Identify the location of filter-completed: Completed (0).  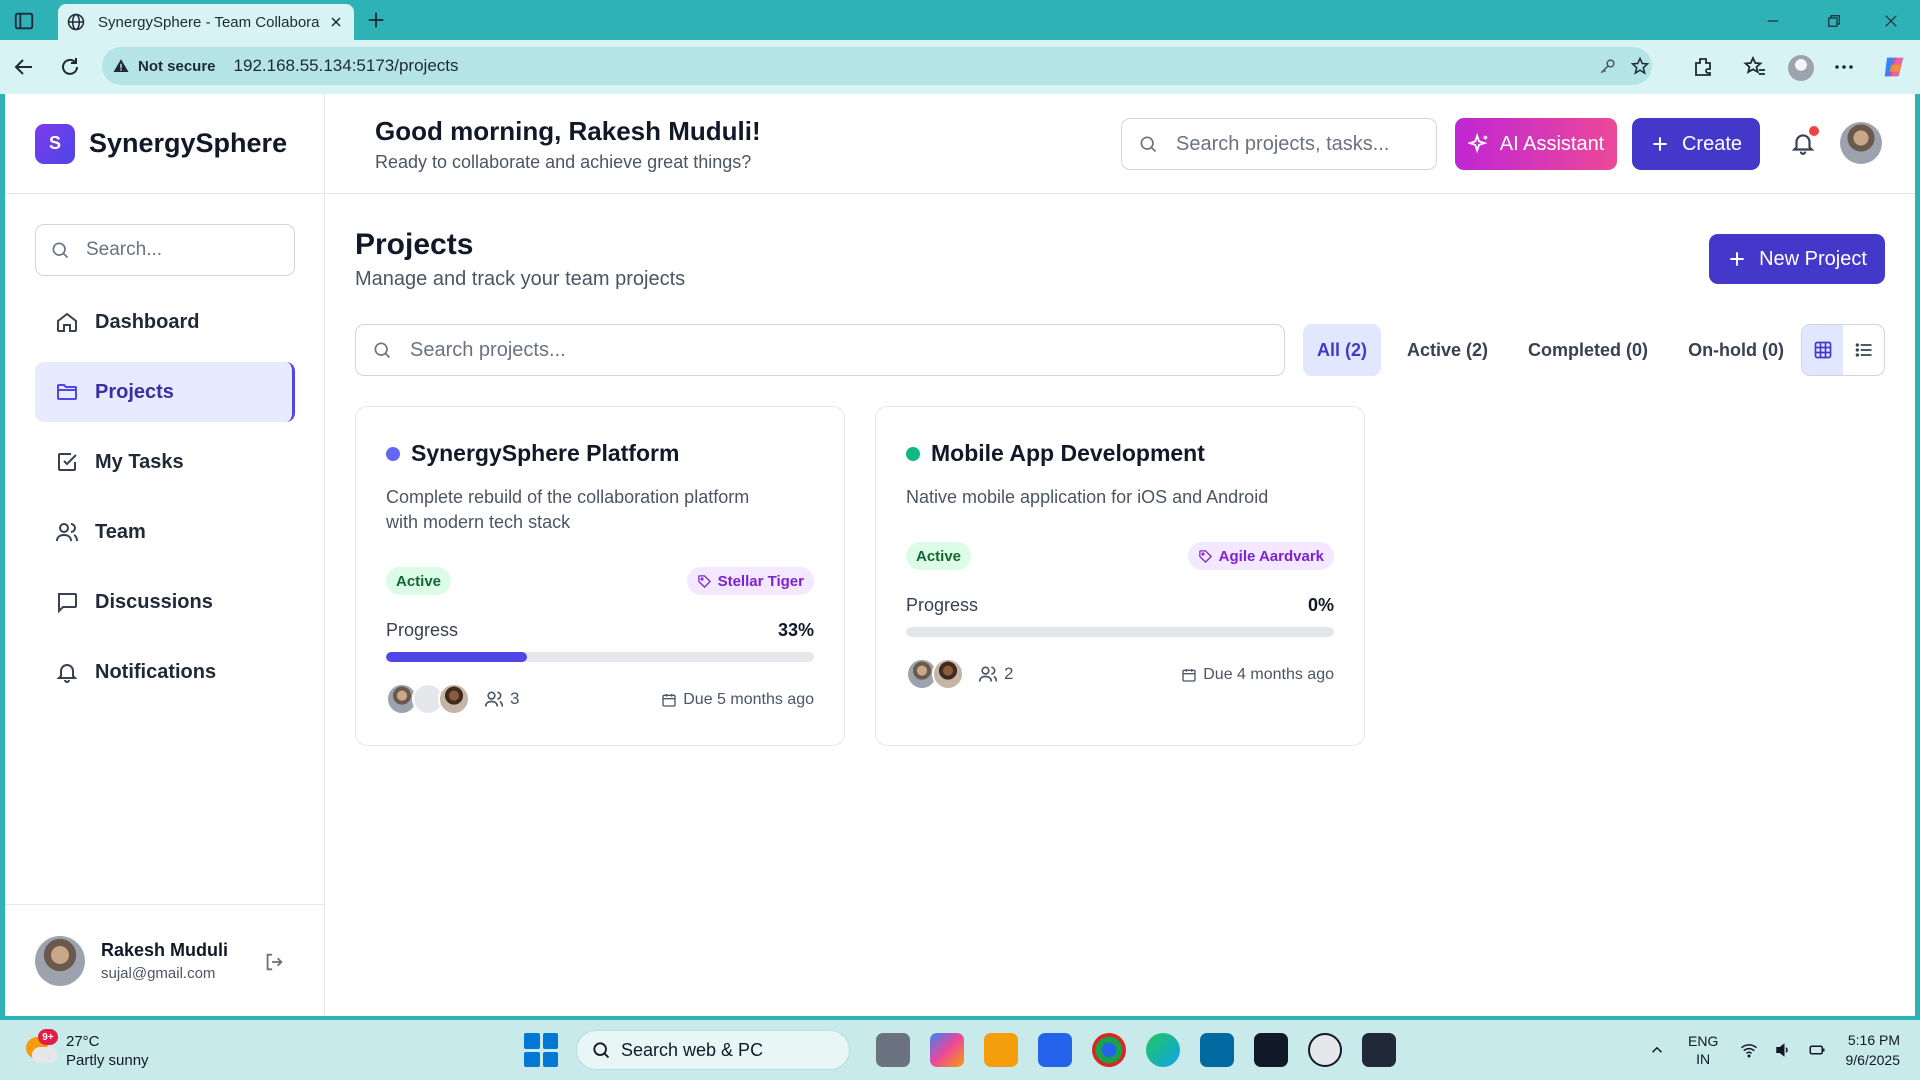
(1588, 350).